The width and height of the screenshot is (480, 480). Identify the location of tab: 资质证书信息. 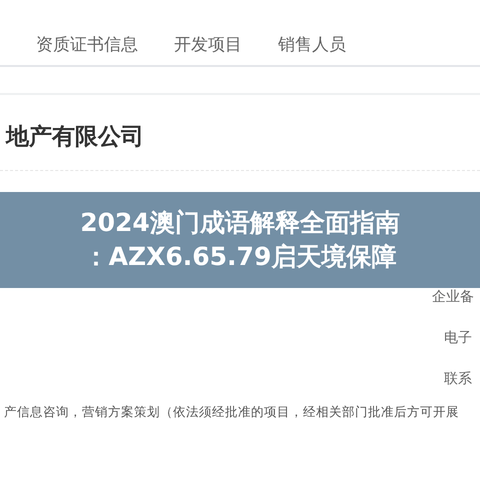
(87, 44).